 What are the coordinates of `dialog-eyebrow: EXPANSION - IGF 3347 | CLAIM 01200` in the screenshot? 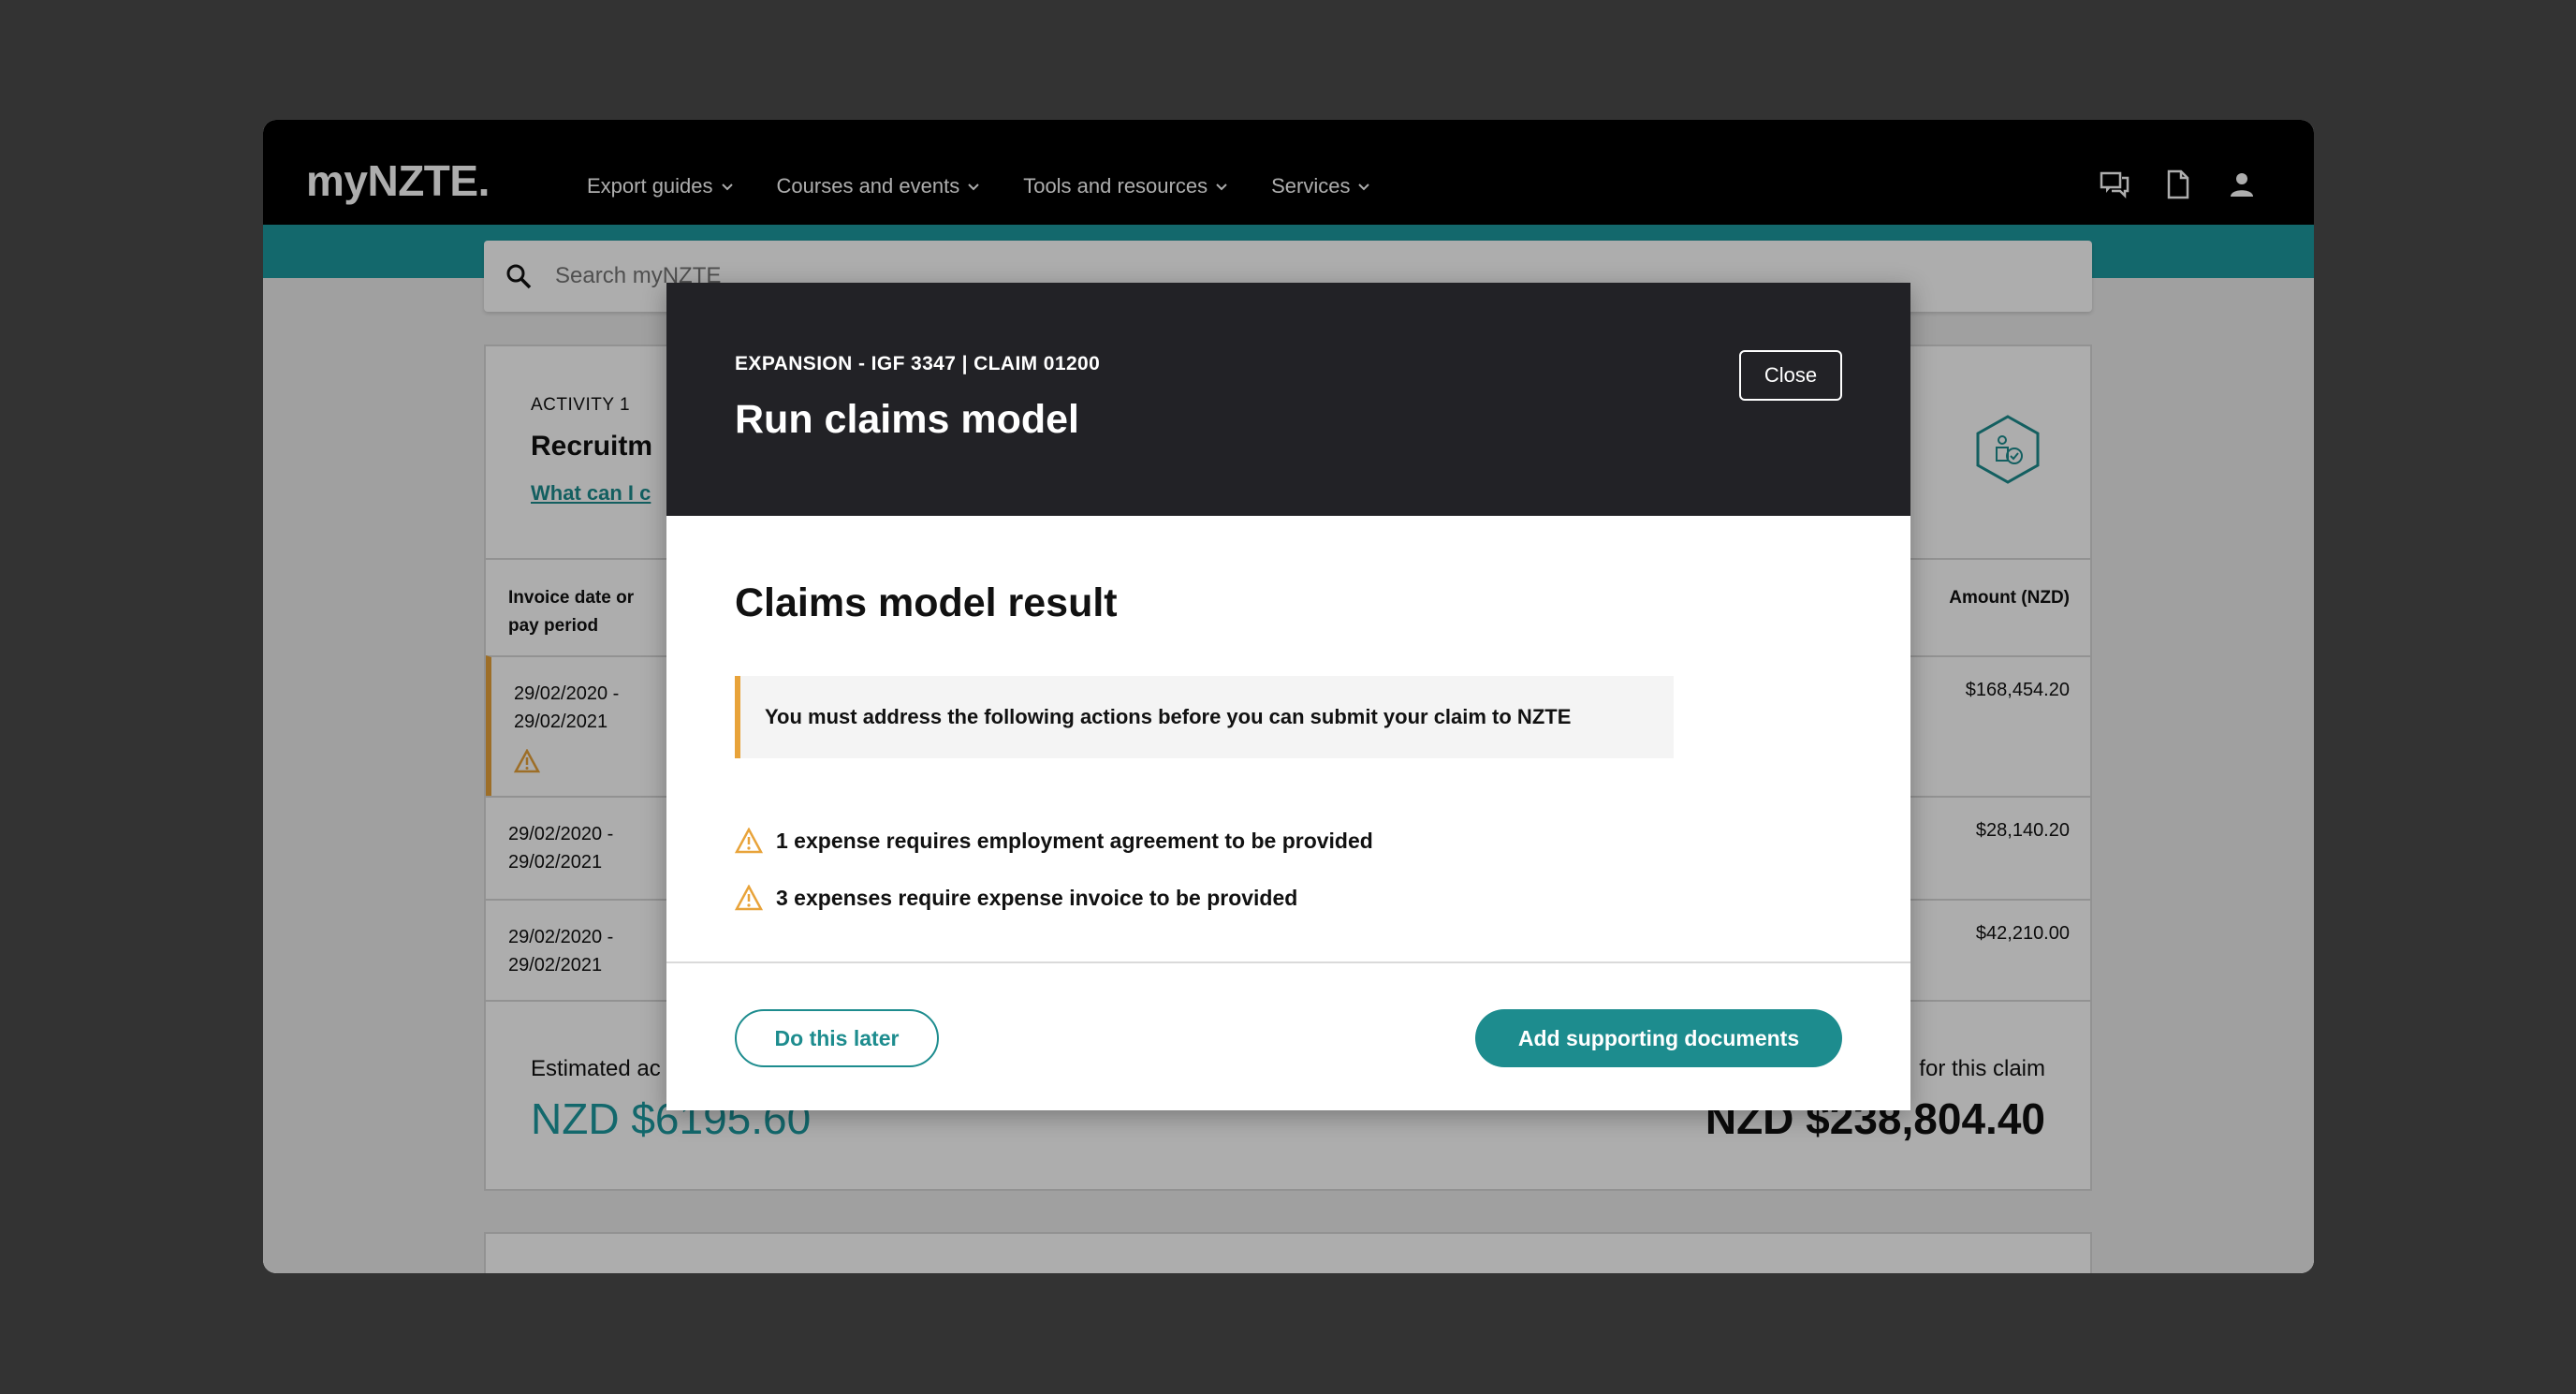 It's located at (918, 363).